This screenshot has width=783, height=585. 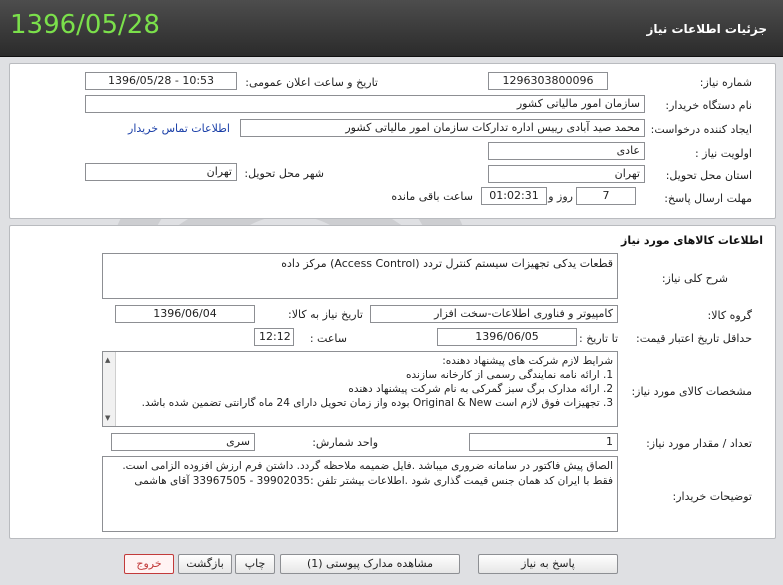 What do you see at coordinates (311, 82) in the screenshot?
I see `announce-label: تاریخ و ساعت اعلان عمومی:` at bounding box center [311, 82].